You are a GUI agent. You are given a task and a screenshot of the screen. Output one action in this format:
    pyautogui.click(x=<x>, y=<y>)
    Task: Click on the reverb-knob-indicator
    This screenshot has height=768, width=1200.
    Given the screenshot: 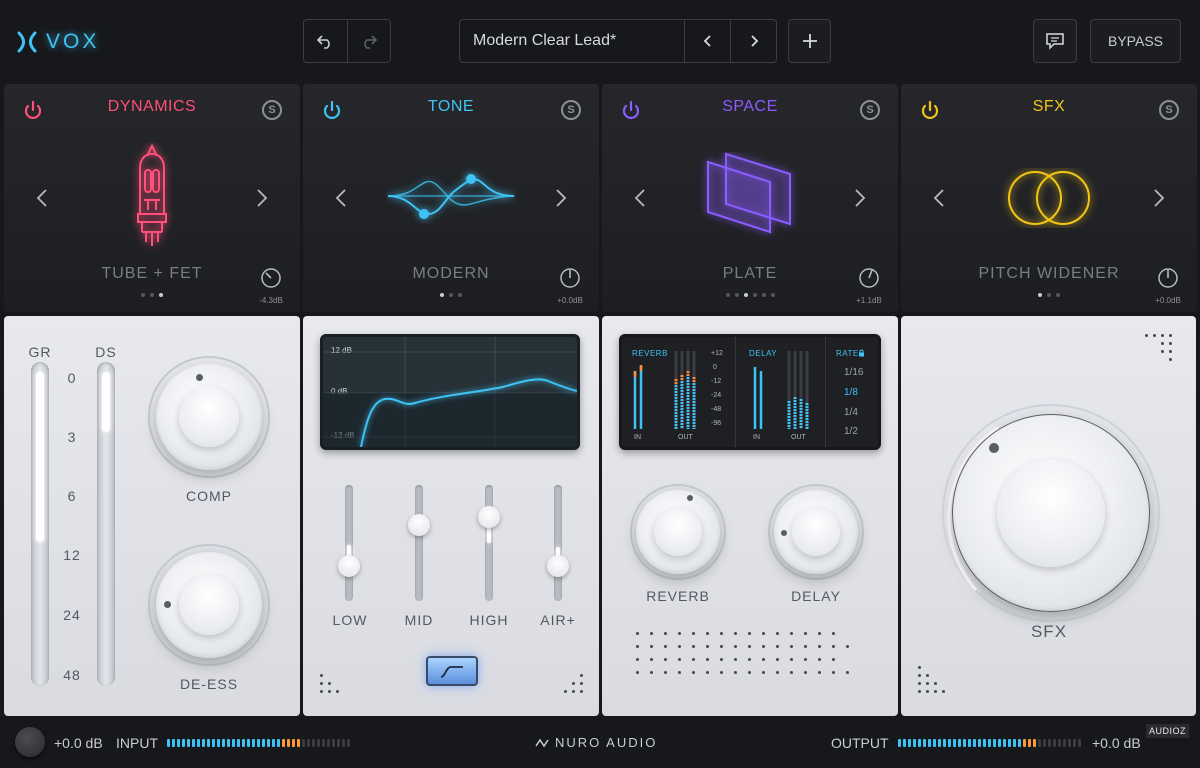 What is the action you would take?
    pyautogui.click(x=690, y=498)
    